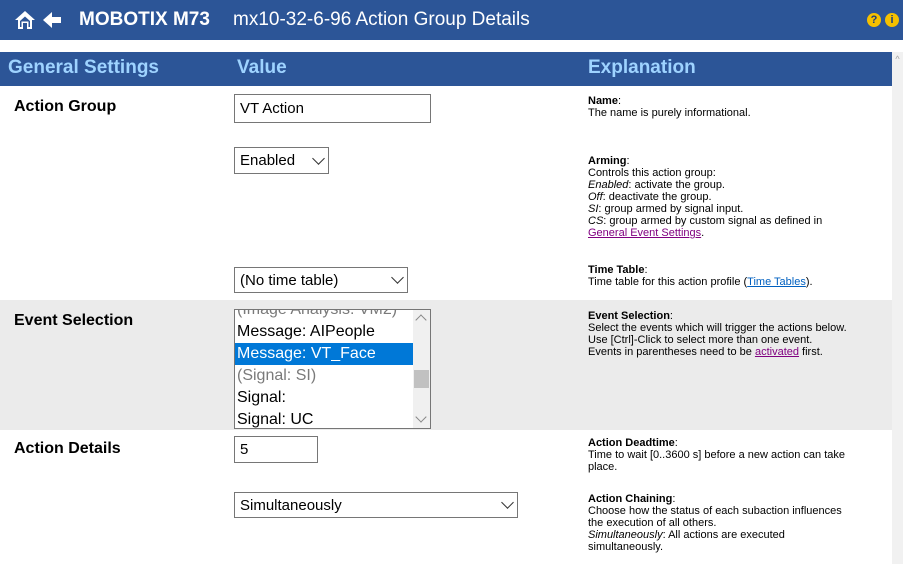 The height and width of the screenshot is (564, 903). Describe the element at coordinates (644, 233) in the screenshot. I see `general-event-settings-link: General Event Settings` at that location.